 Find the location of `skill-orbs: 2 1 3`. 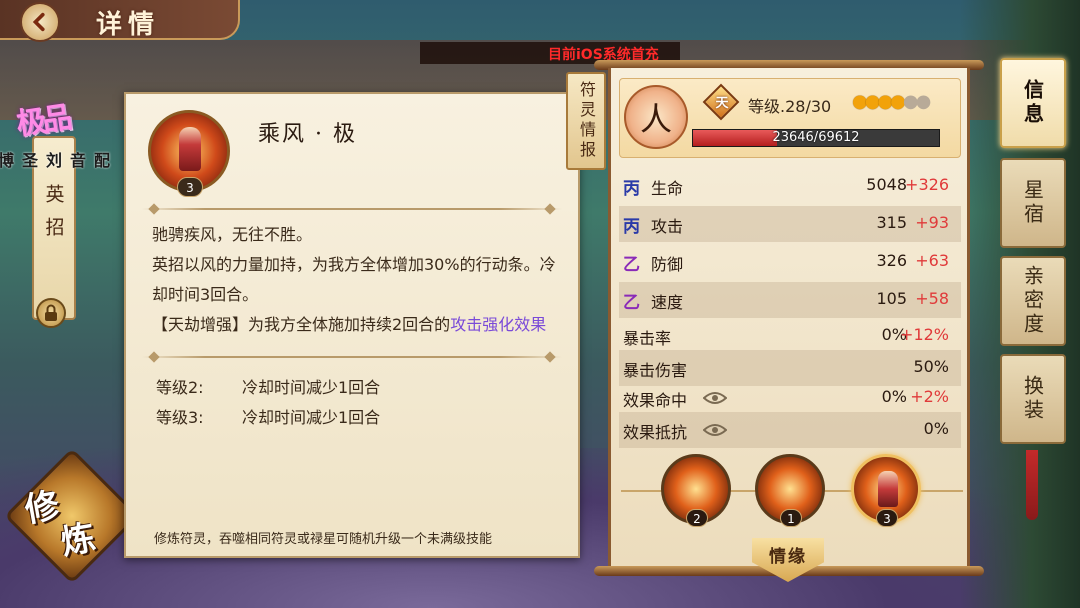

skill-orbs: 2 1 3 is located at coordinates (792, 492).